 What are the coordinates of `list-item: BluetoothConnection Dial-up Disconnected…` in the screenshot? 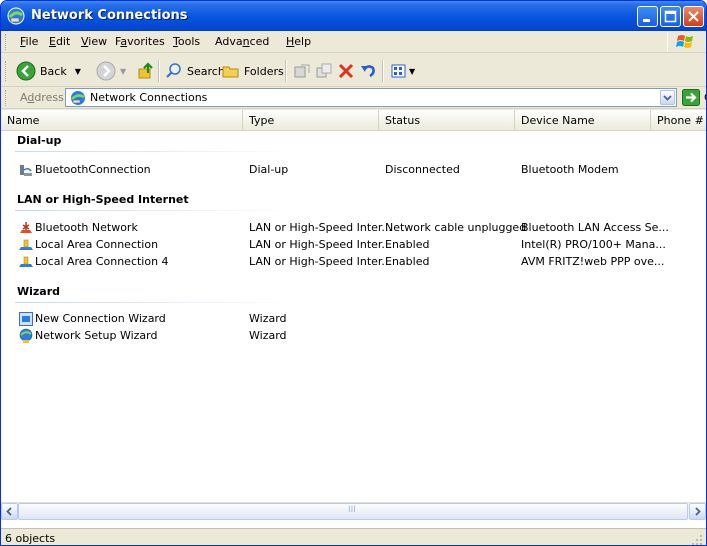 It's located at (353, 170).